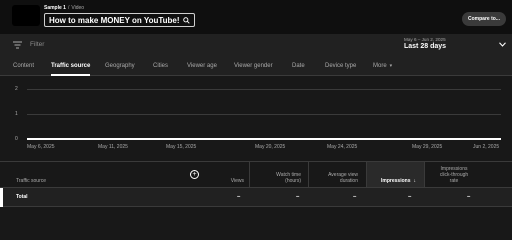 This screenshot has width=512, height=240. I want to click on column-label-line: rate, so click(454, 181).